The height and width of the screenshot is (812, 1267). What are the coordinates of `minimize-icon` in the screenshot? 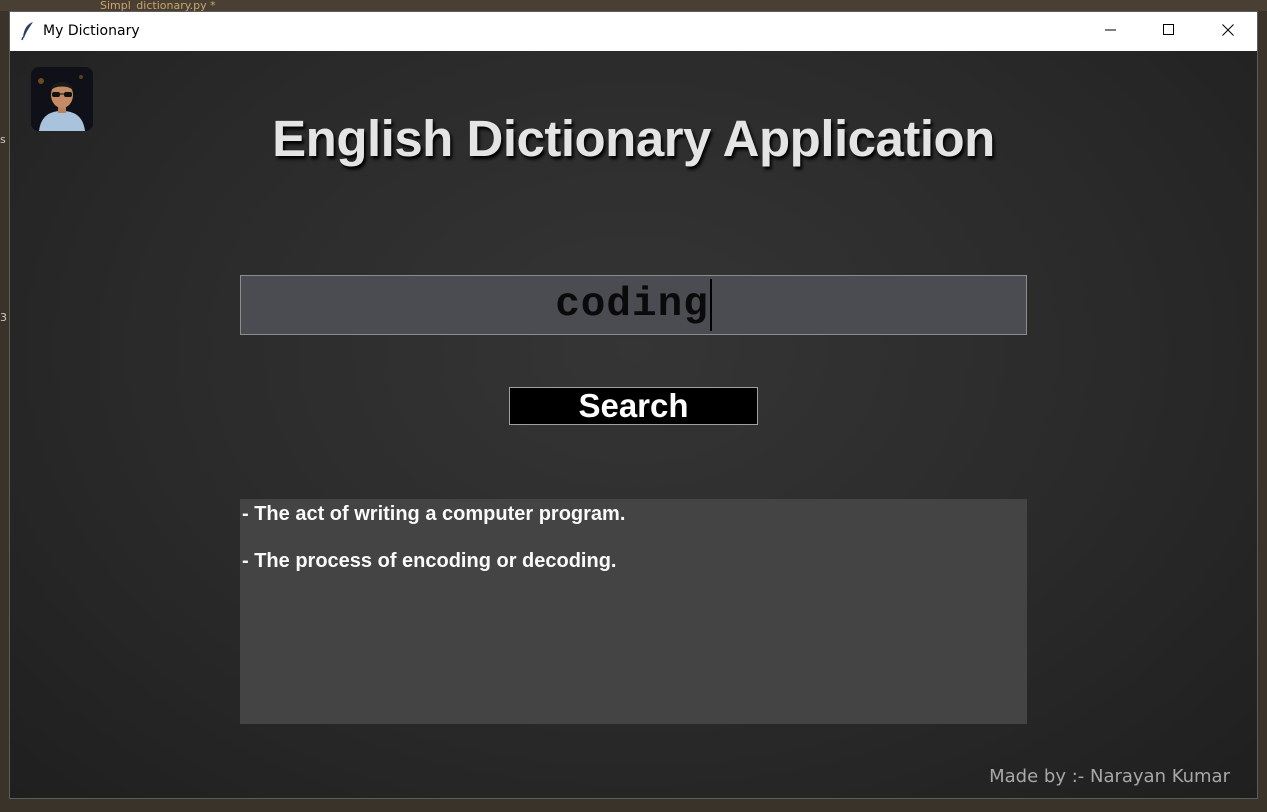 It's located at (1111, 32).